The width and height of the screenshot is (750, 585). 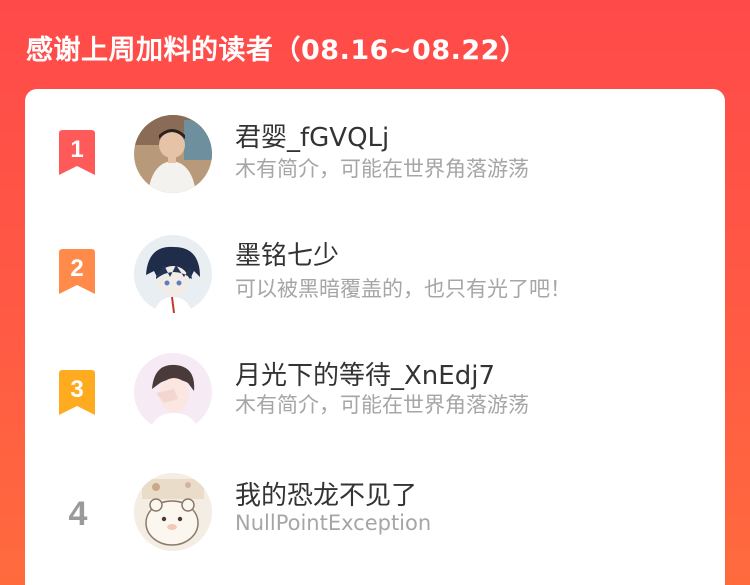 I want to click on rank-number: 4, so click(x=78, y=514).